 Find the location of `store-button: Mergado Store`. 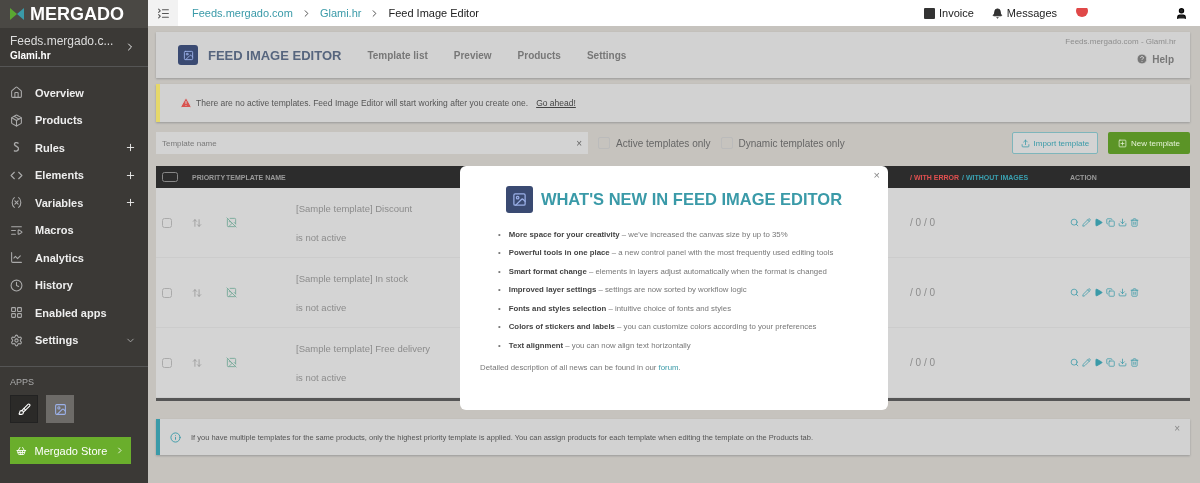

store-button: Mergado Store is located at coordinates (70, 450).